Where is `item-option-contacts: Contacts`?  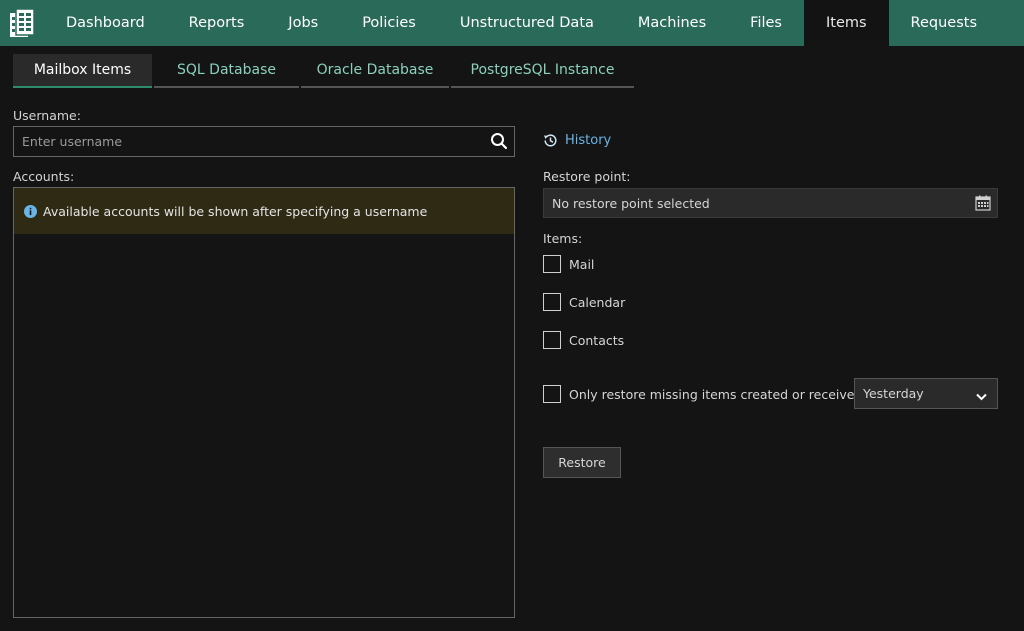
item-option-contacts: Contacts is located at coordinates (583, 340).